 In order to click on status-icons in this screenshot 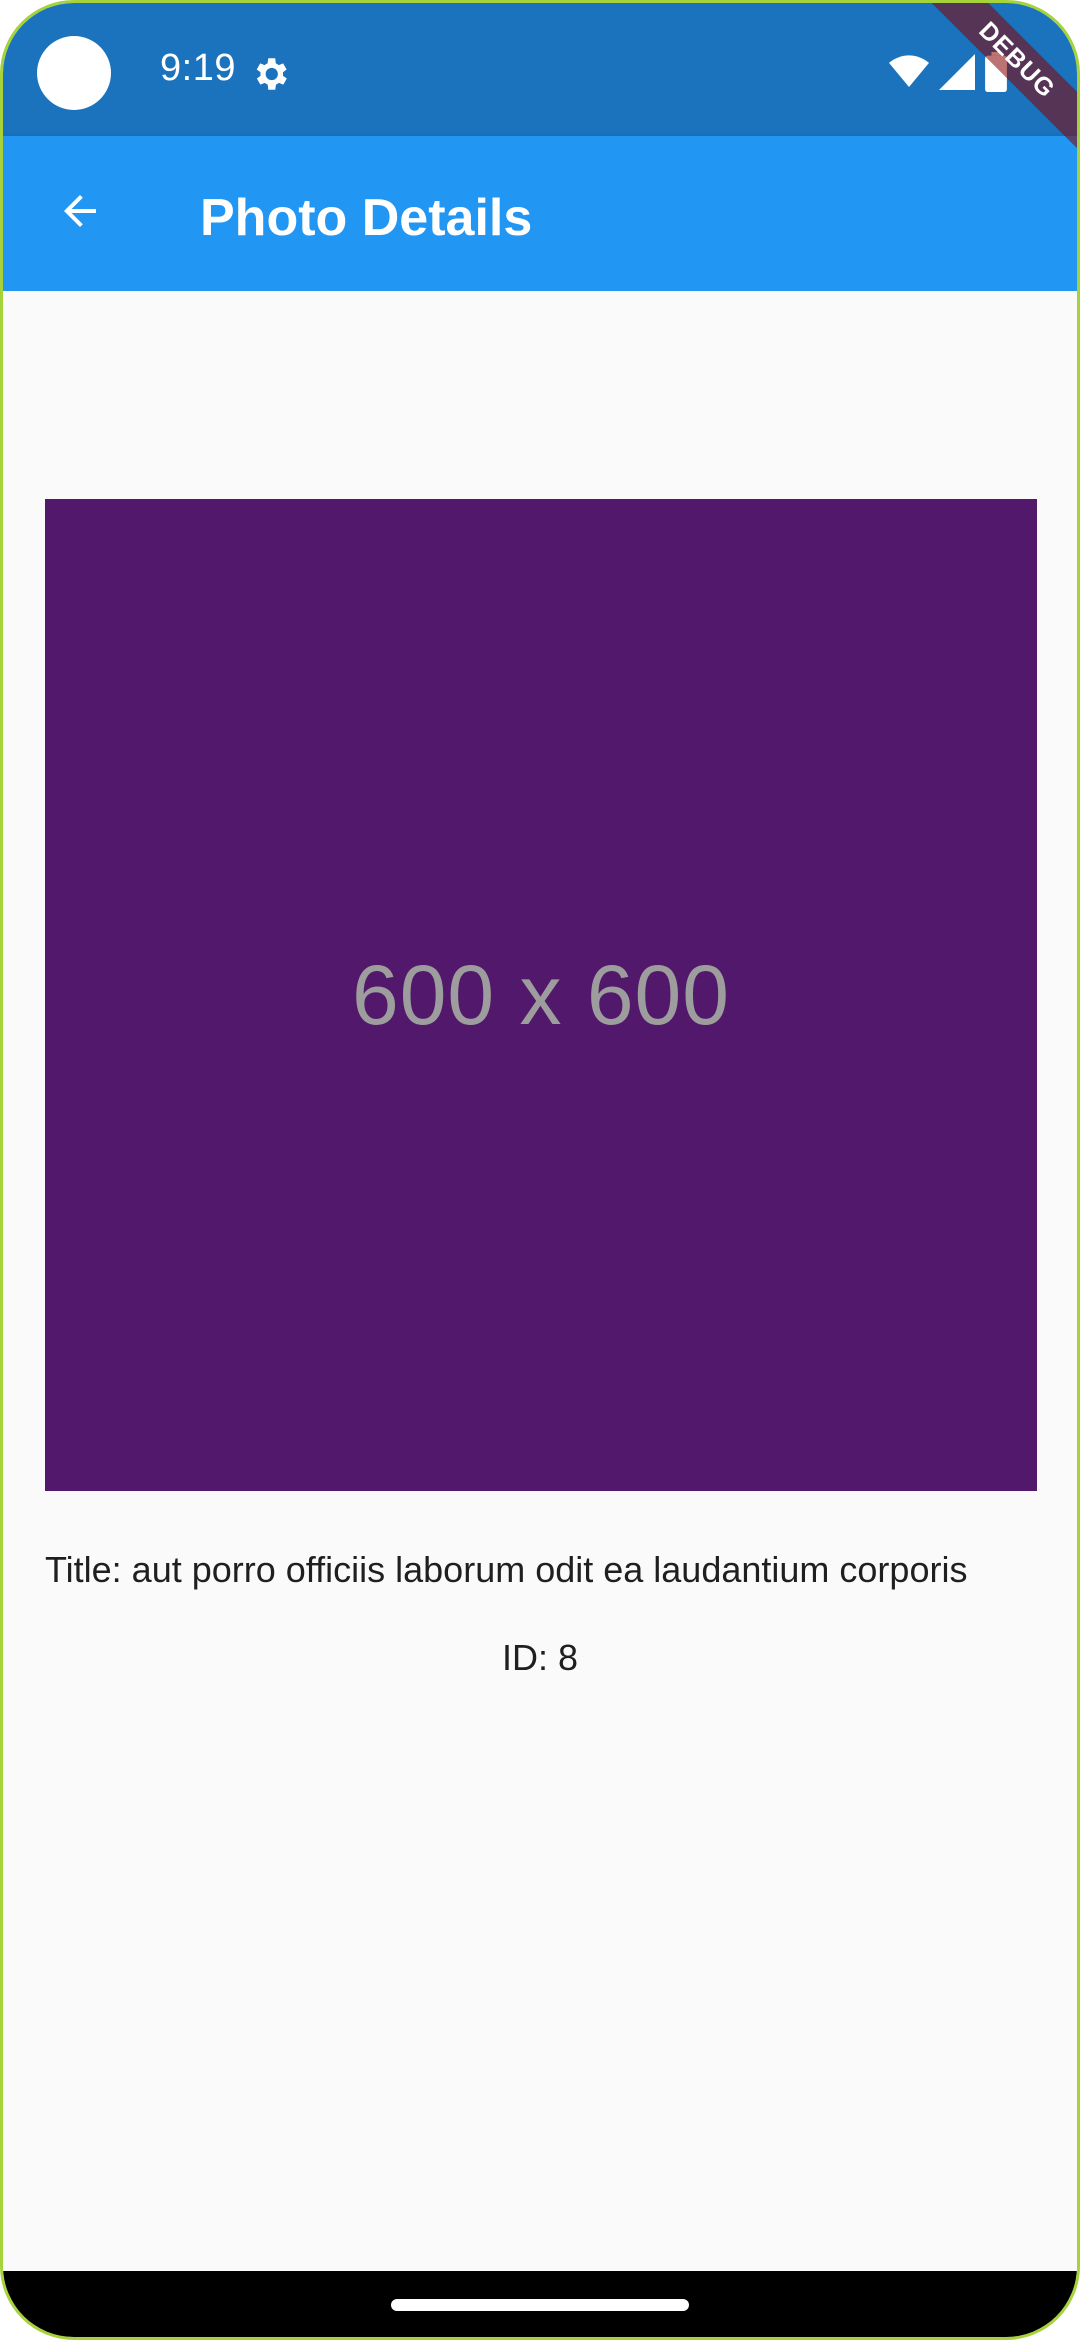, I will do `click(948, 74)`.